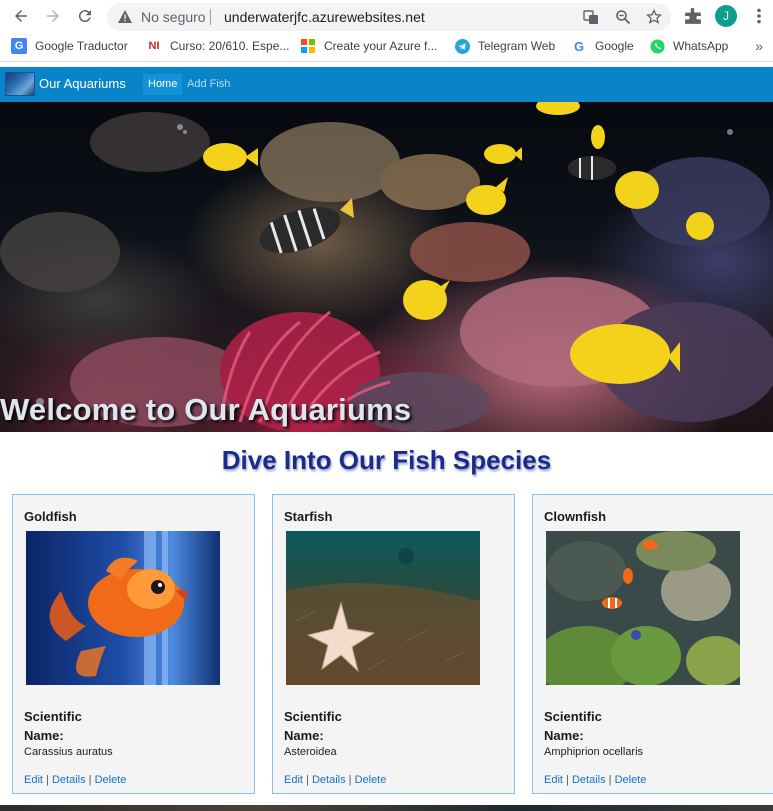  Describe the element at coordinates (759, 46) in the screenshot. I see `chevron-more-icon: »` at that location.